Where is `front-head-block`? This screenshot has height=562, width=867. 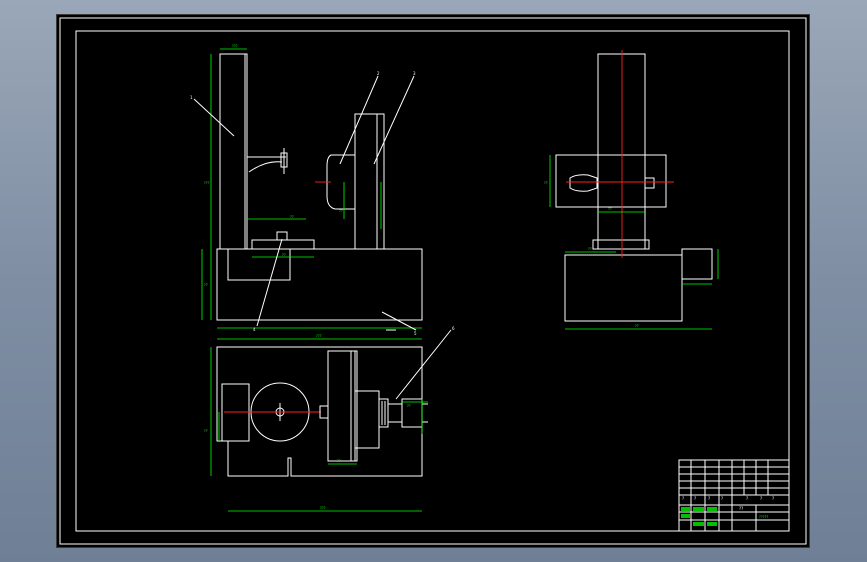
front-head-block is located at coordinates (341, 182).